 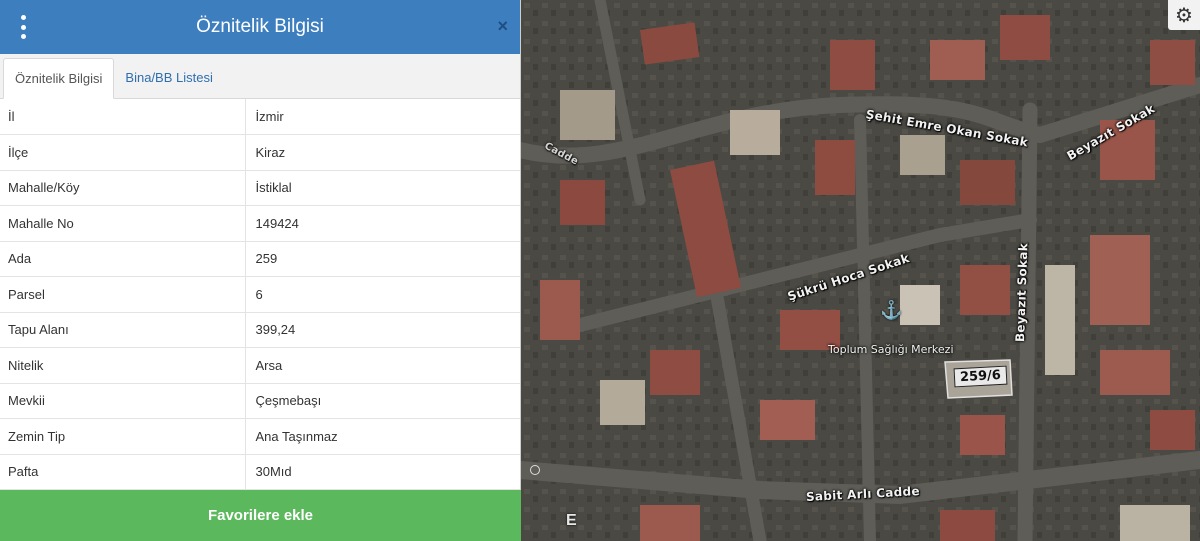 What do you see at coordinates (123, 436) in the screenshot?
I see `row-key: Zemin Tip` at bounding box center [123, 436].